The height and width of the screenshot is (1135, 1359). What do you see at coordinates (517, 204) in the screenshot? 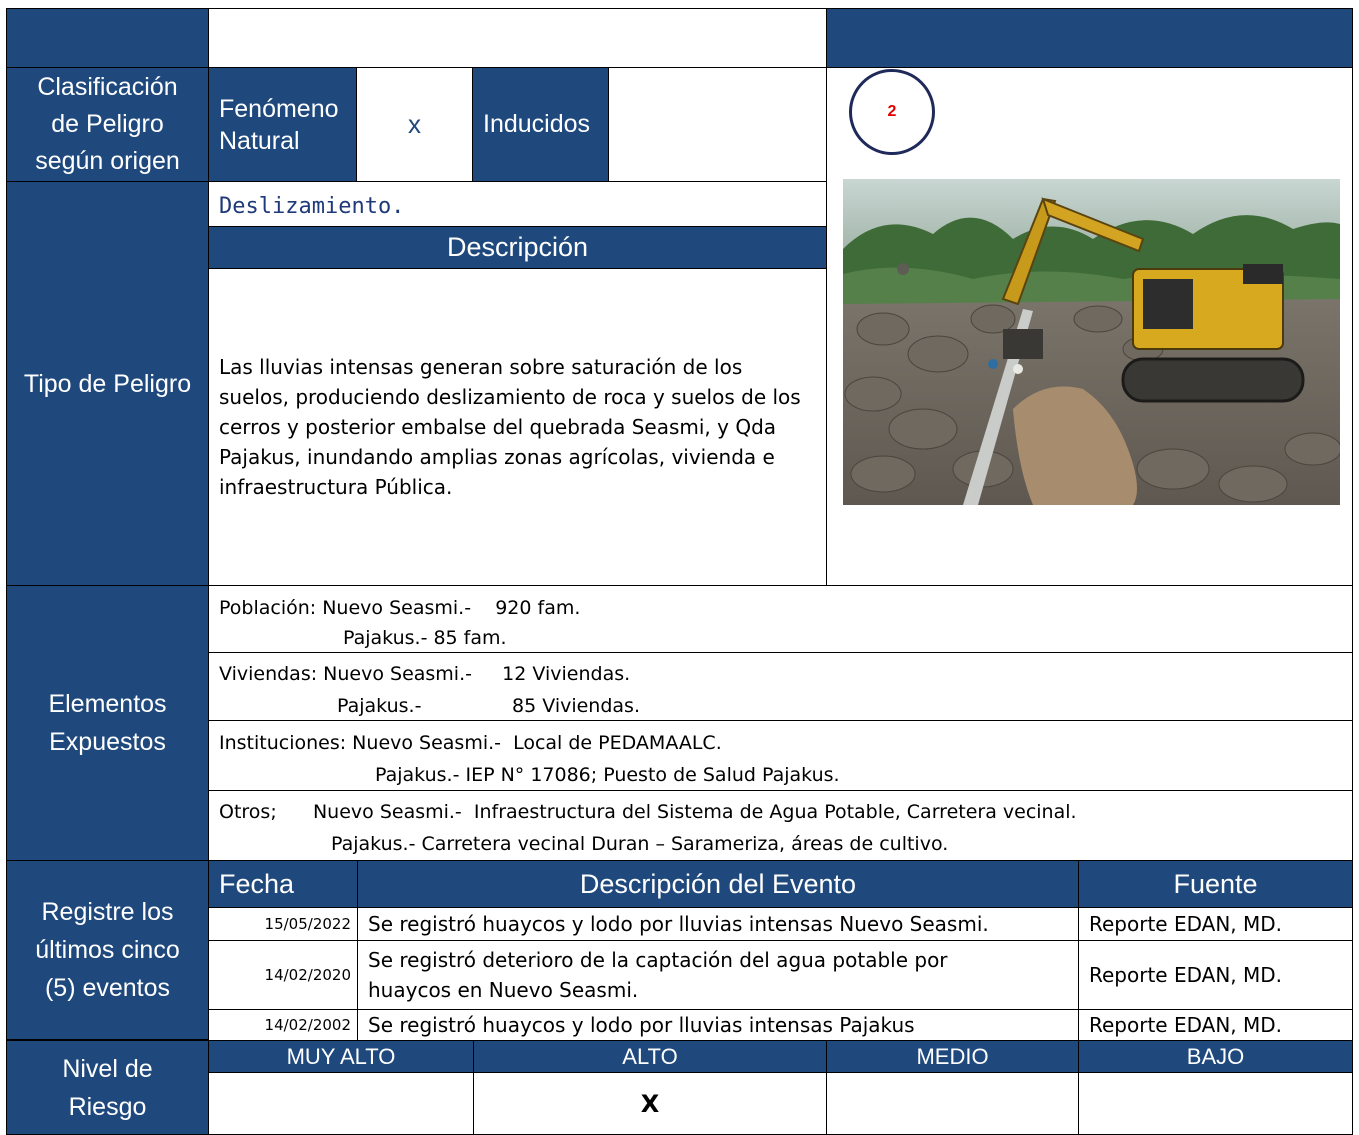
I see `hazard-type-value: Deslizamiento.` at bounding box center [517, 204].